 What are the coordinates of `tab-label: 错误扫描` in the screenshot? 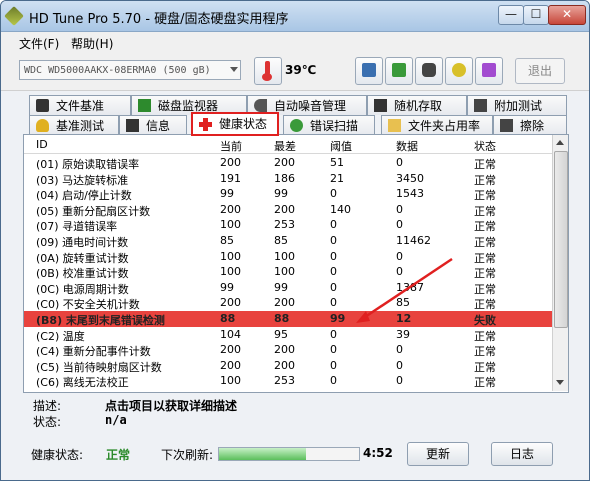 It's located at (334, 126).